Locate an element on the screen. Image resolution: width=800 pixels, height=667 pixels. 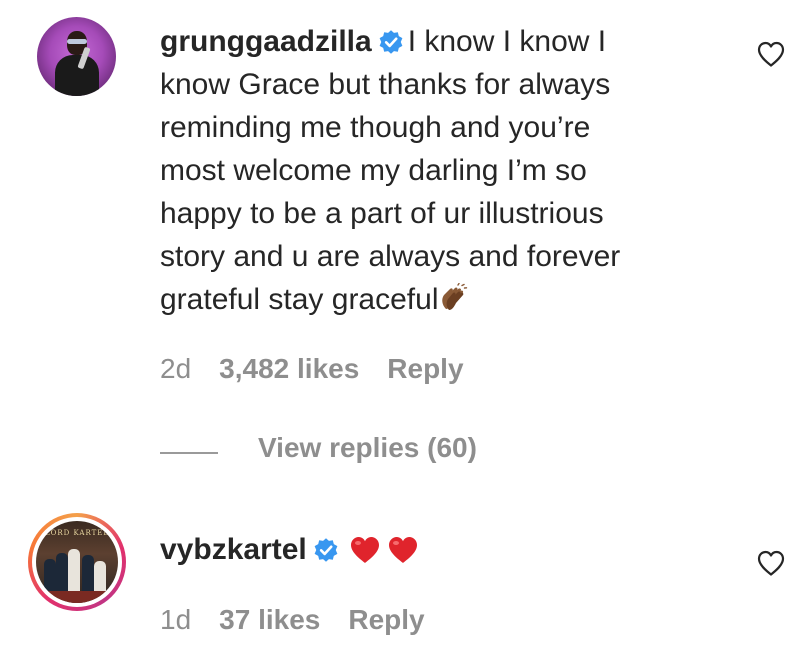
likes-count: 37 likes is located at coordinates (269, 619).